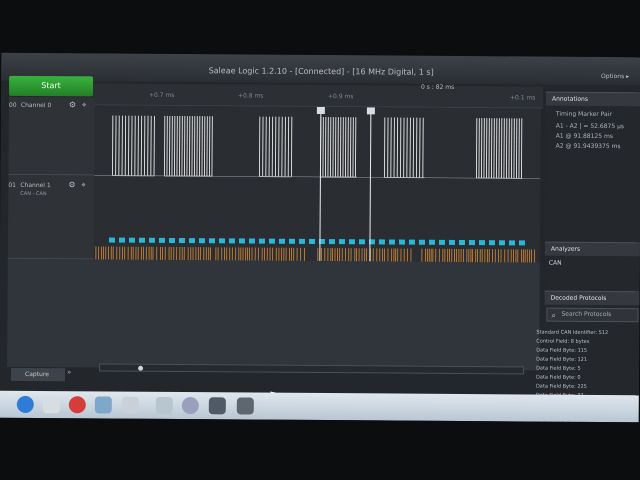 The image size is (640, 480). I want to click on channel-name: Channel 0, so click(36, 105).